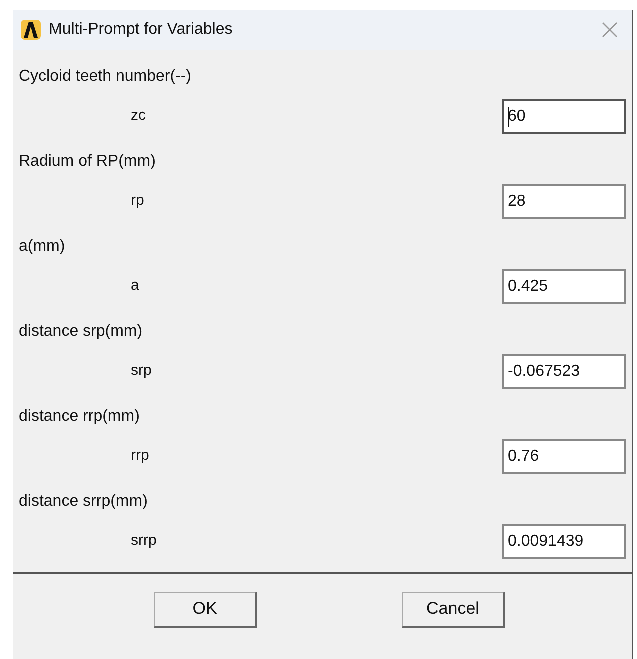  Describe the element at coordinates (87, 162) in the screenshot. I see `variable-heading: Radium of RP(mm)` at that location.